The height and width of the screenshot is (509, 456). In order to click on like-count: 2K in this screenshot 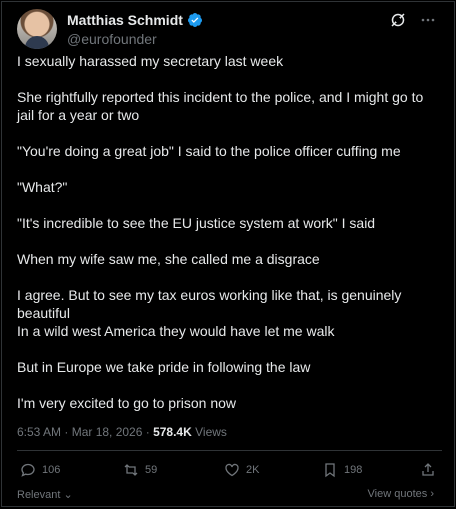, I will do `click(253, 470)`.